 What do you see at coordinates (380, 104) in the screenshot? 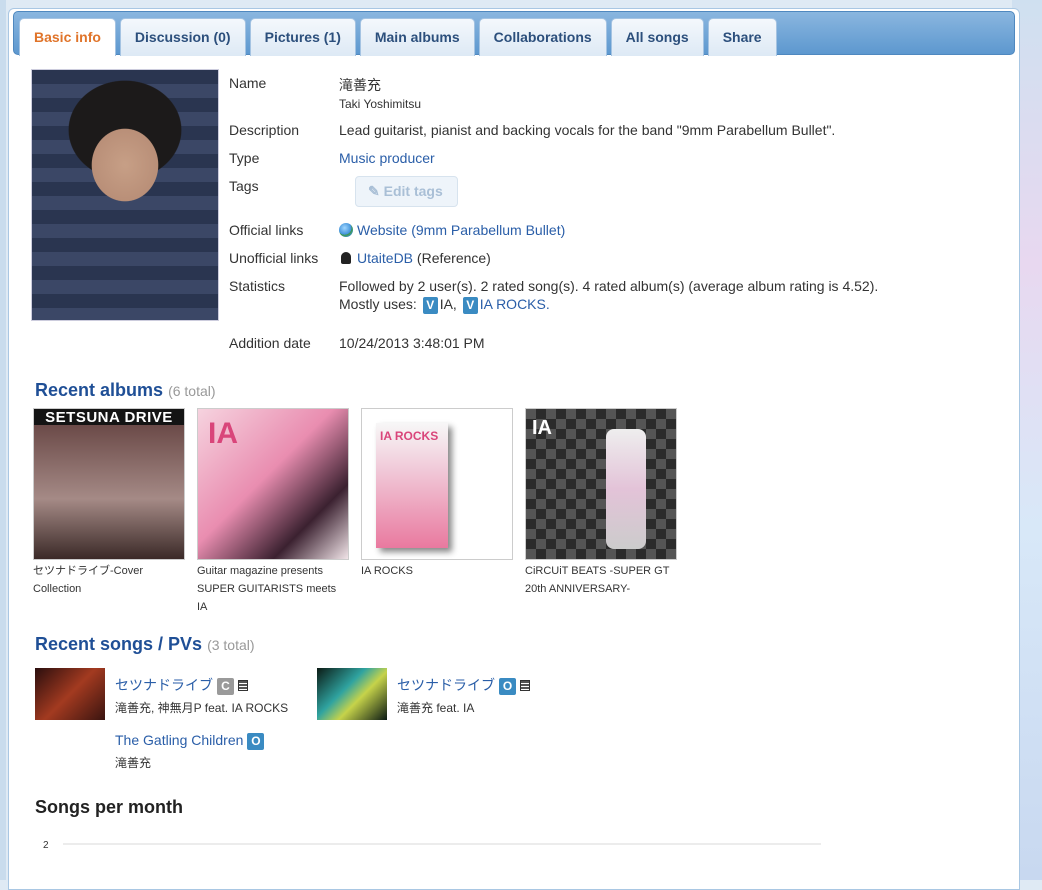
I see `artist-name-romaji: Taki Yoshimitsu` at bounding box center [380, 104].